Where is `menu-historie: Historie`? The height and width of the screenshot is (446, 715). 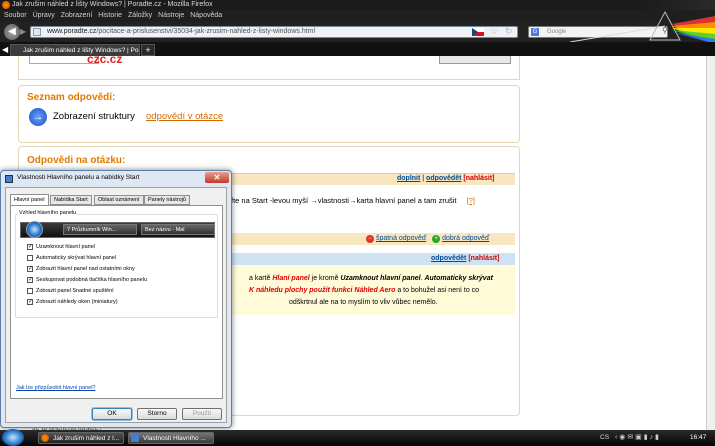 menu-historie: Historie is located at coordinates (110, 16).